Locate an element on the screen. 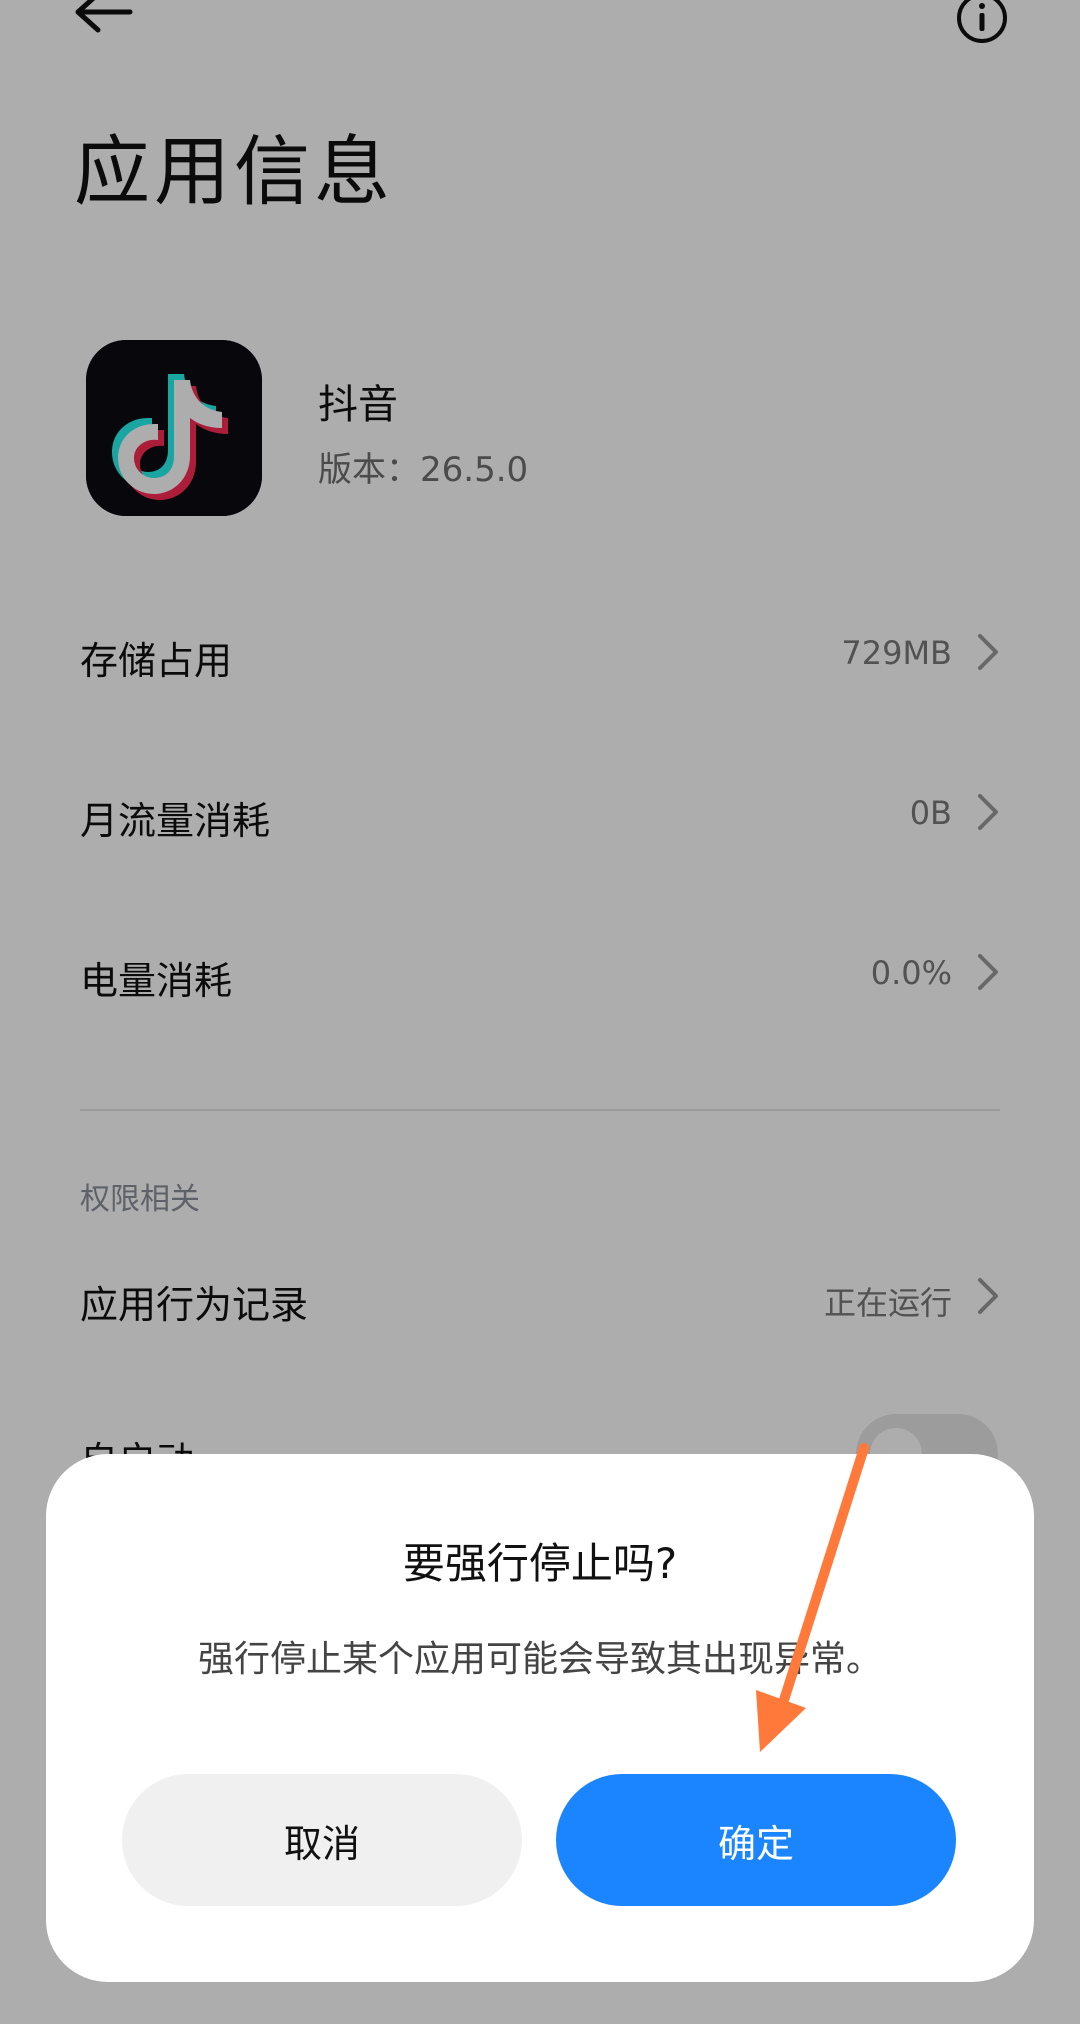 This screenshot has height=2024, width=1080. cancel-button: 取消 is located at coordinates (322, 1840).